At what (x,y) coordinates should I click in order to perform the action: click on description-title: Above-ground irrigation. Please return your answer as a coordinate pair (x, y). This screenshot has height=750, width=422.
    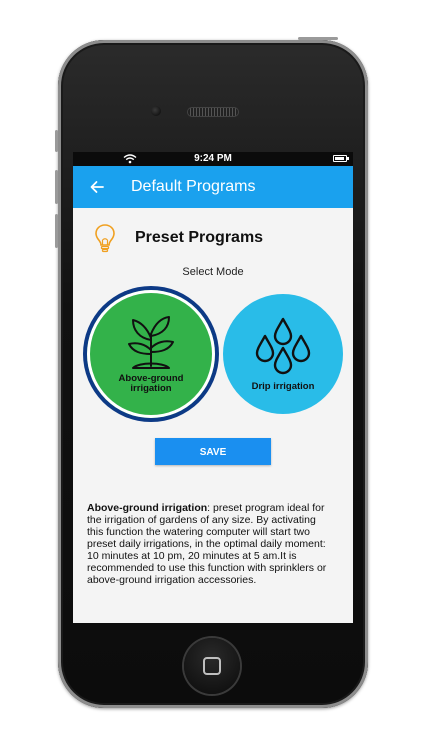
    Looking at the image, I should click on (147, 508).